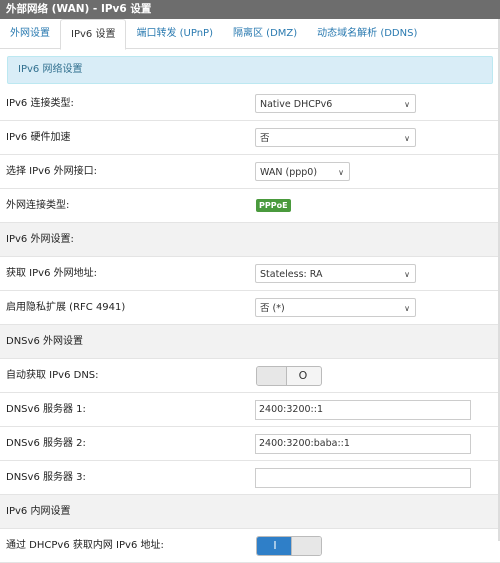  I want to click on section-banner: IPv6 网络设置, so click(250, 70).